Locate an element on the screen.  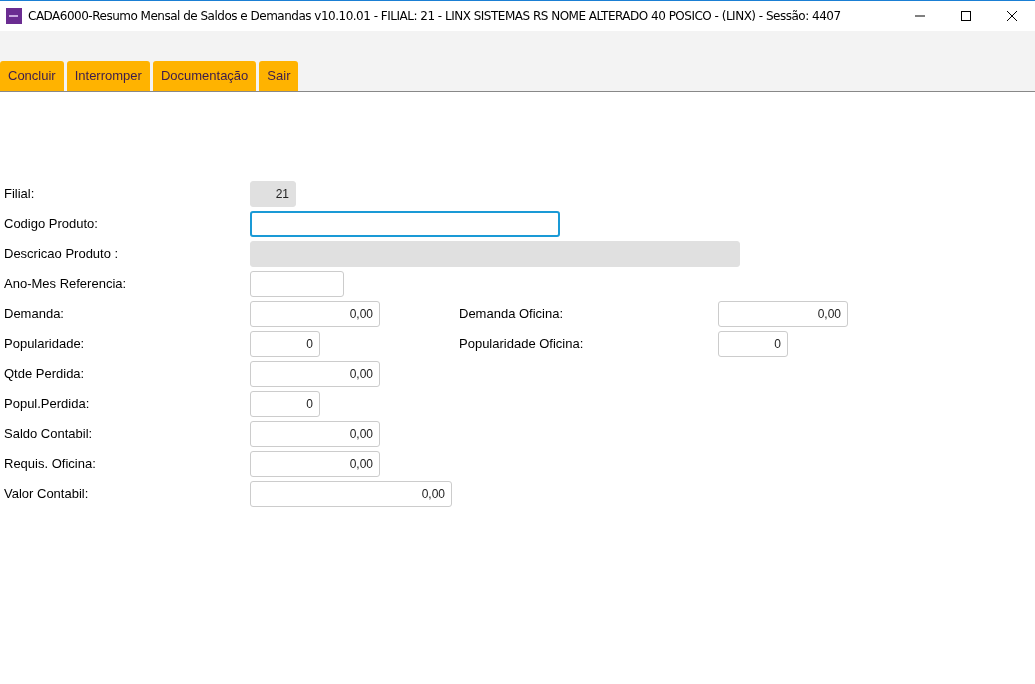
field-label: Popularidade: is located at coordinates (45, 344).